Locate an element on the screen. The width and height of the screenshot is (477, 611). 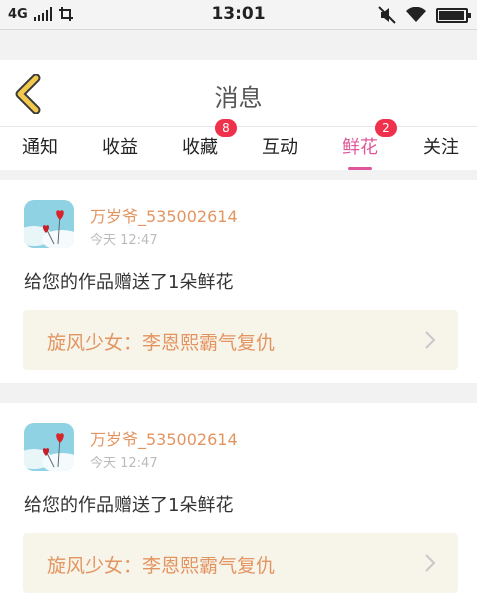
status-right is located at coordinates (424, 15).